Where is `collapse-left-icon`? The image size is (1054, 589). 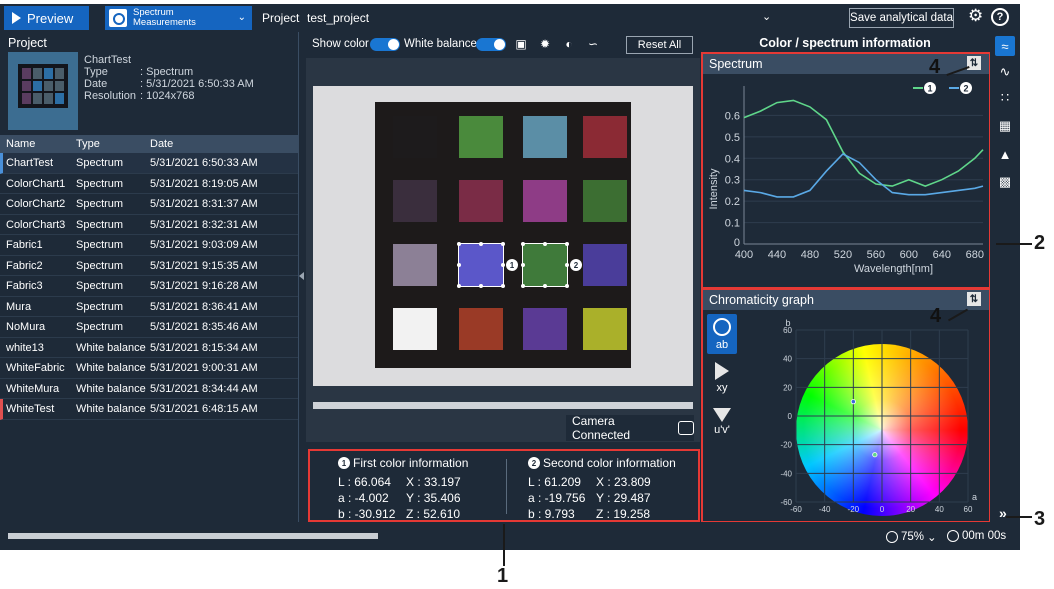
collapse-left-icon is located at coordinates (301, 276).